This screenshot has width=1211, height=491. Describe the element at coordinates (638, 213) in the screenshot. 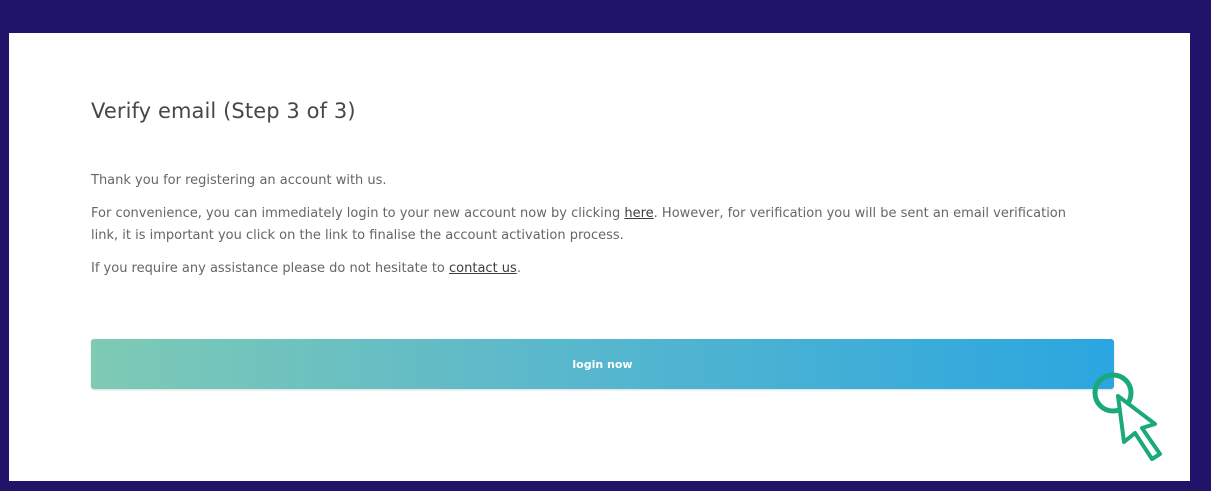

I see `here-link: here` at that location.